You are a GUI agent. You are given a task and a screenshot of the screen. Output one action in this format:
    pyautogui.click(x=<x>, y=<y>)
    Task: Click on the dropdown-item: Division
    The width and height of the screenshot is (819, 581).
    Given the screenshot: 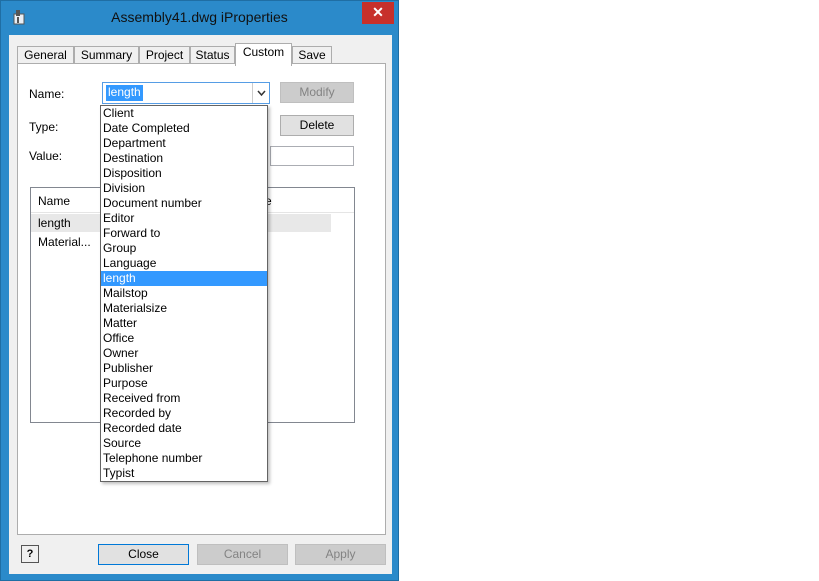 What is the action you would take?
    pyautogui.click(x=184, y=188)
    